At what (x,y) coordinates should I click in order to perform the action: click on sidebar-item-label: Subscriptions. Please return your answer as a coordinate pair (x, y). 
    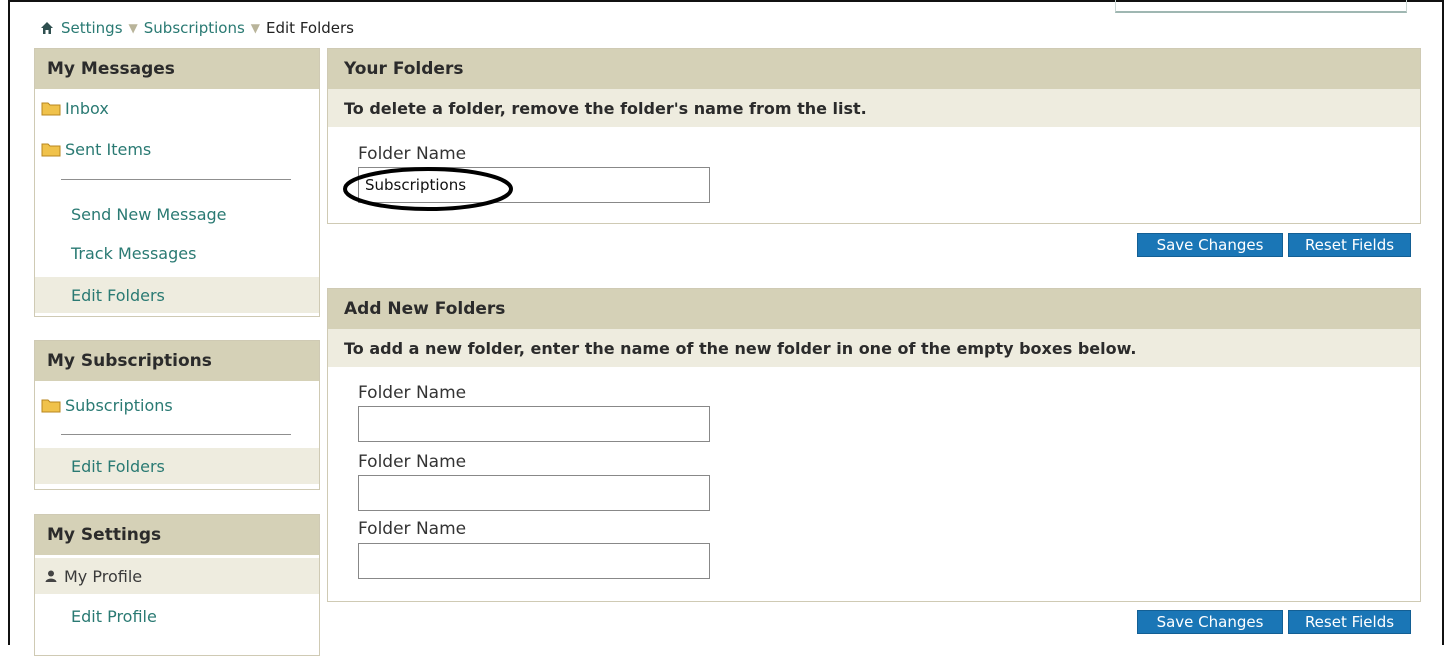
    Looking at the image, I should click on (119, 405).